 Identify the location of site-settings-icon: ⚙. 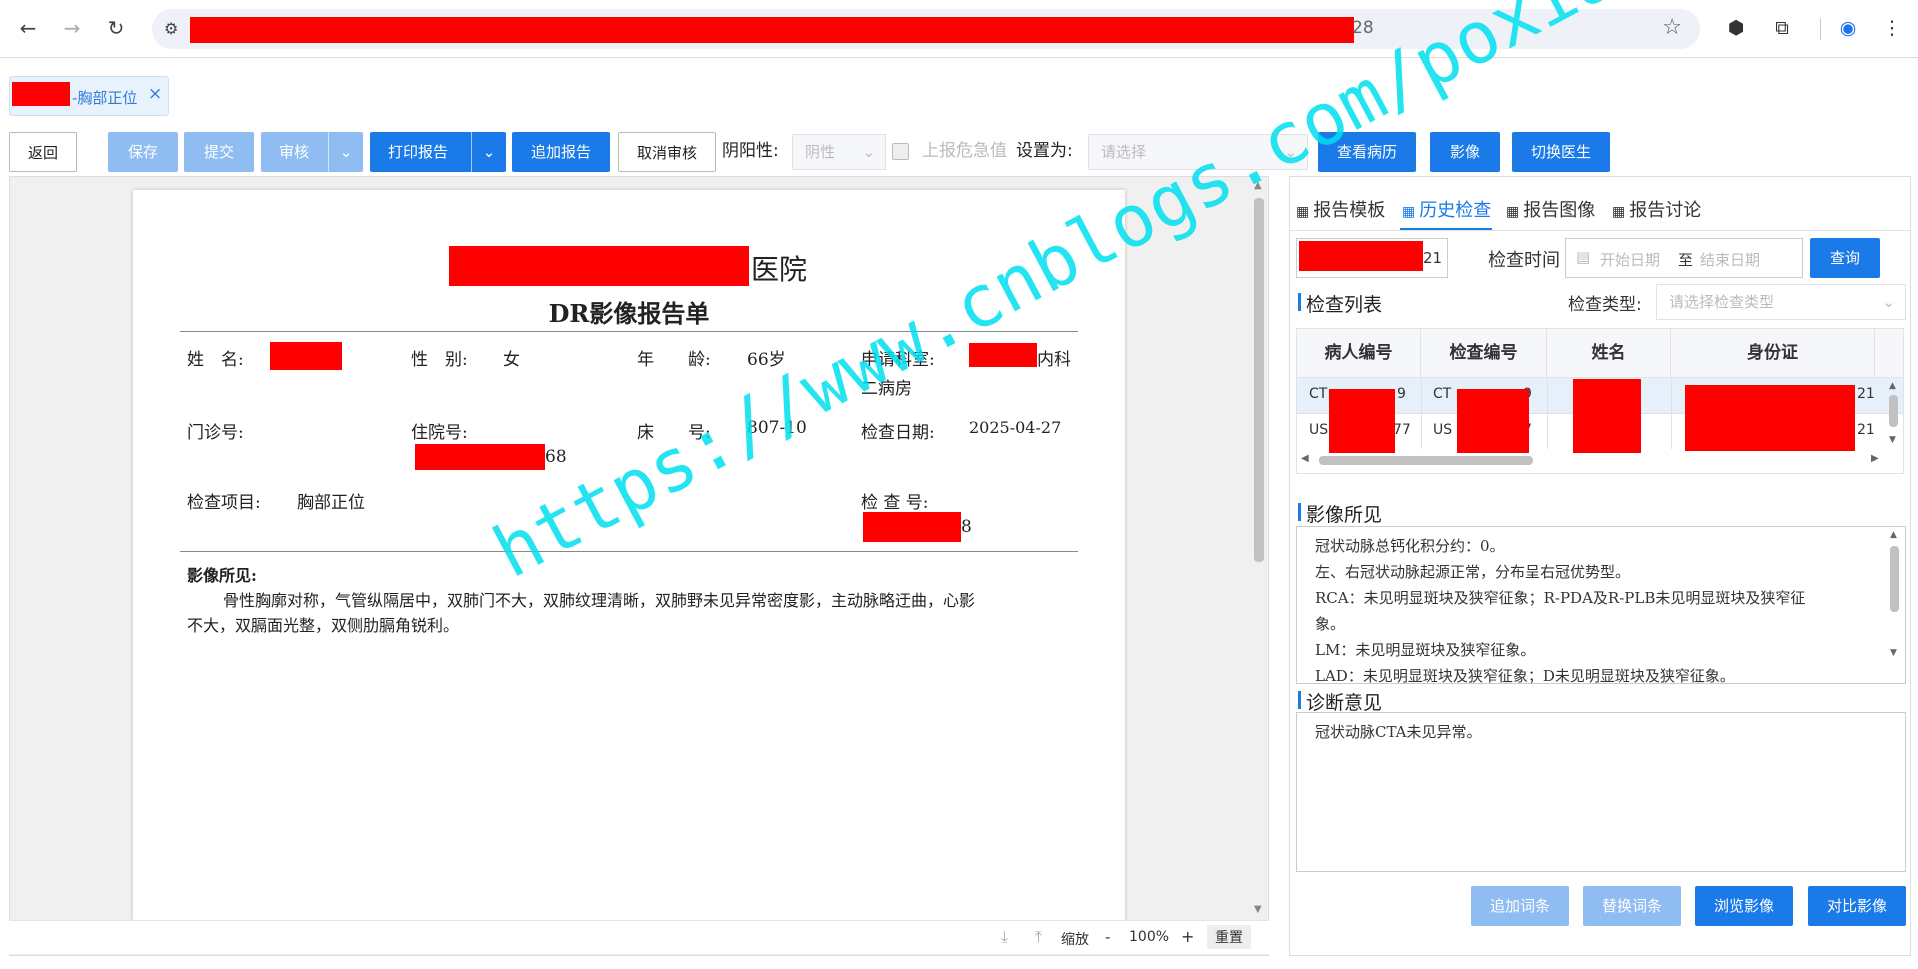
(171, 28).